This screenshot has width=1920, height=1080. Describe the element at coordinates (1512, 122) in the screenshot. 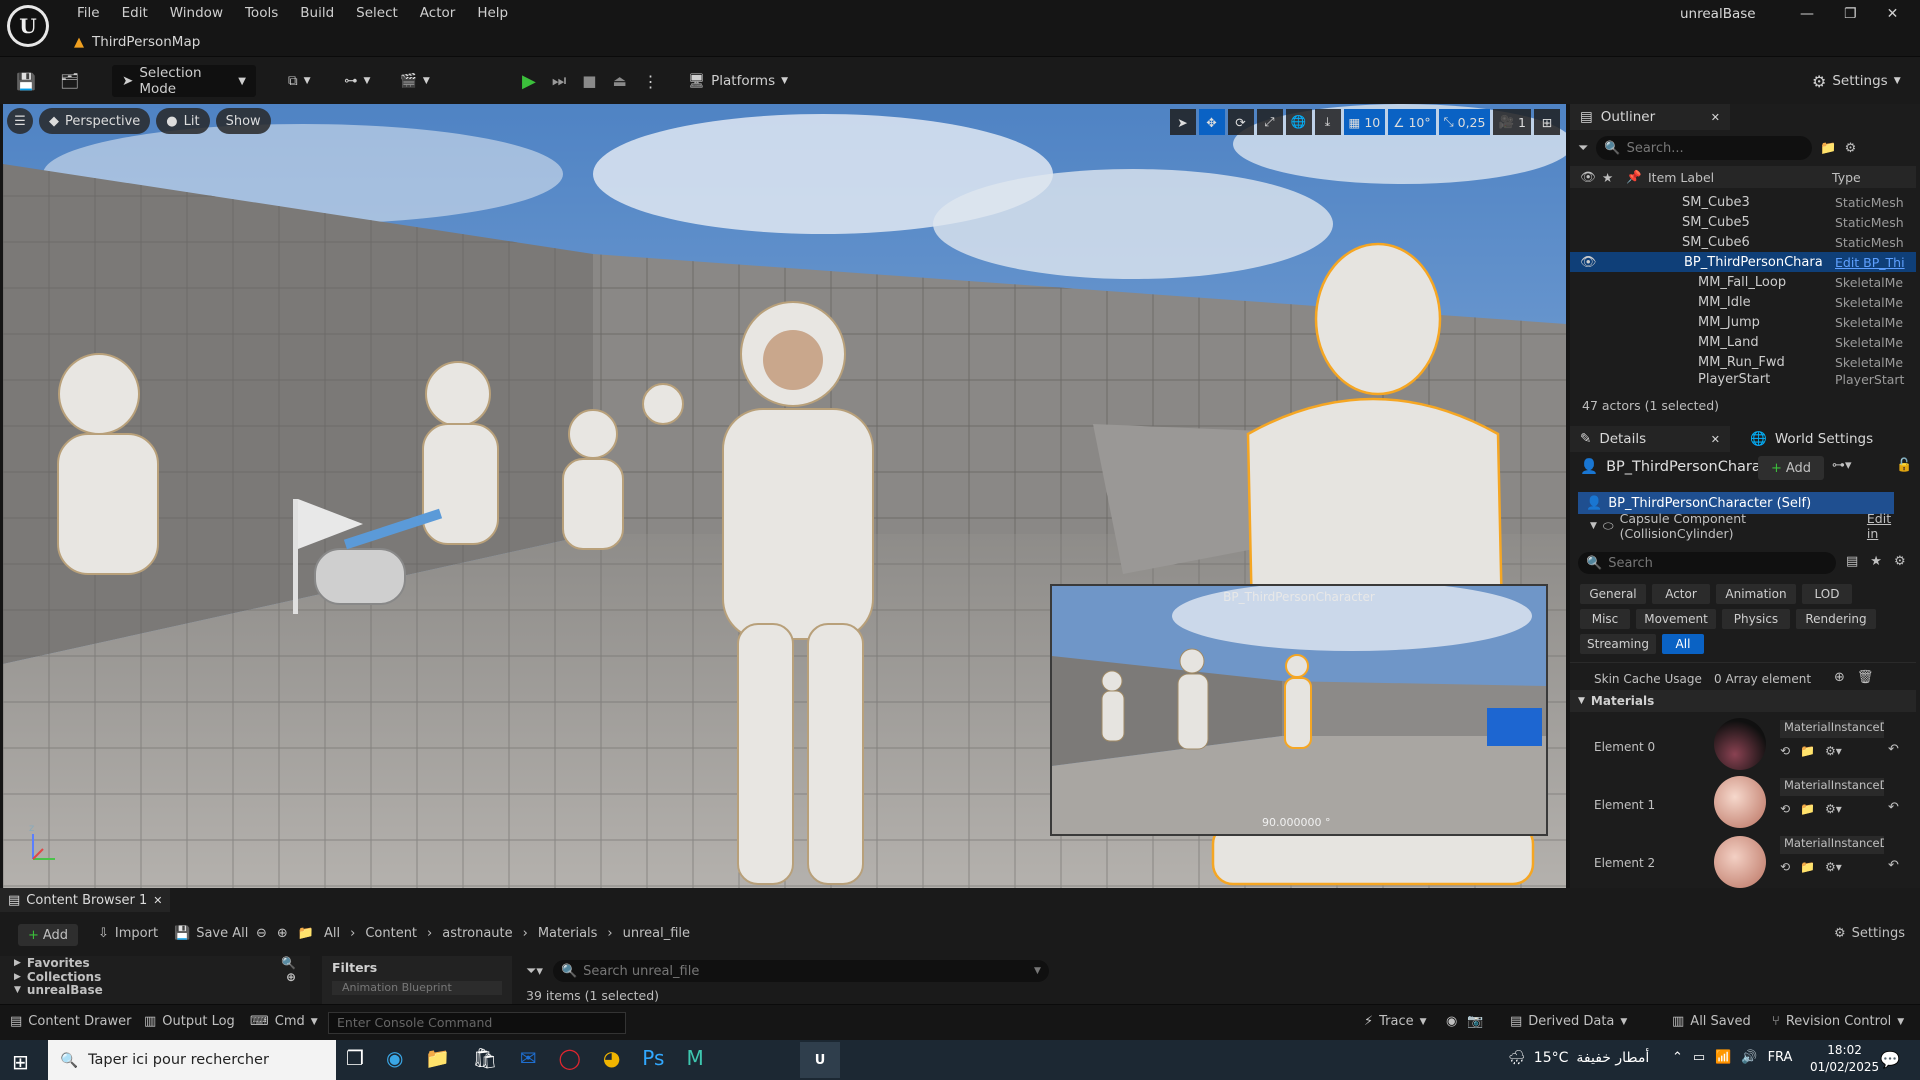

I see `camera-speed-button: 🎥 1` at that location.